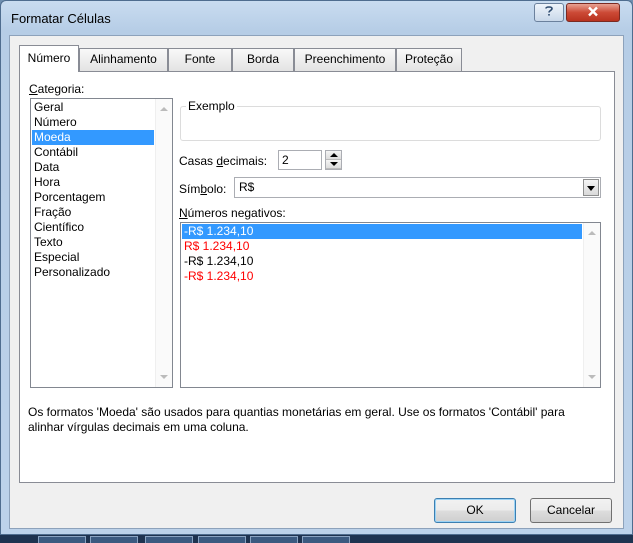 The height and width of the screenshot is (543, 633). I want to click on title-bar: Formatar Células, so click(316, 18).